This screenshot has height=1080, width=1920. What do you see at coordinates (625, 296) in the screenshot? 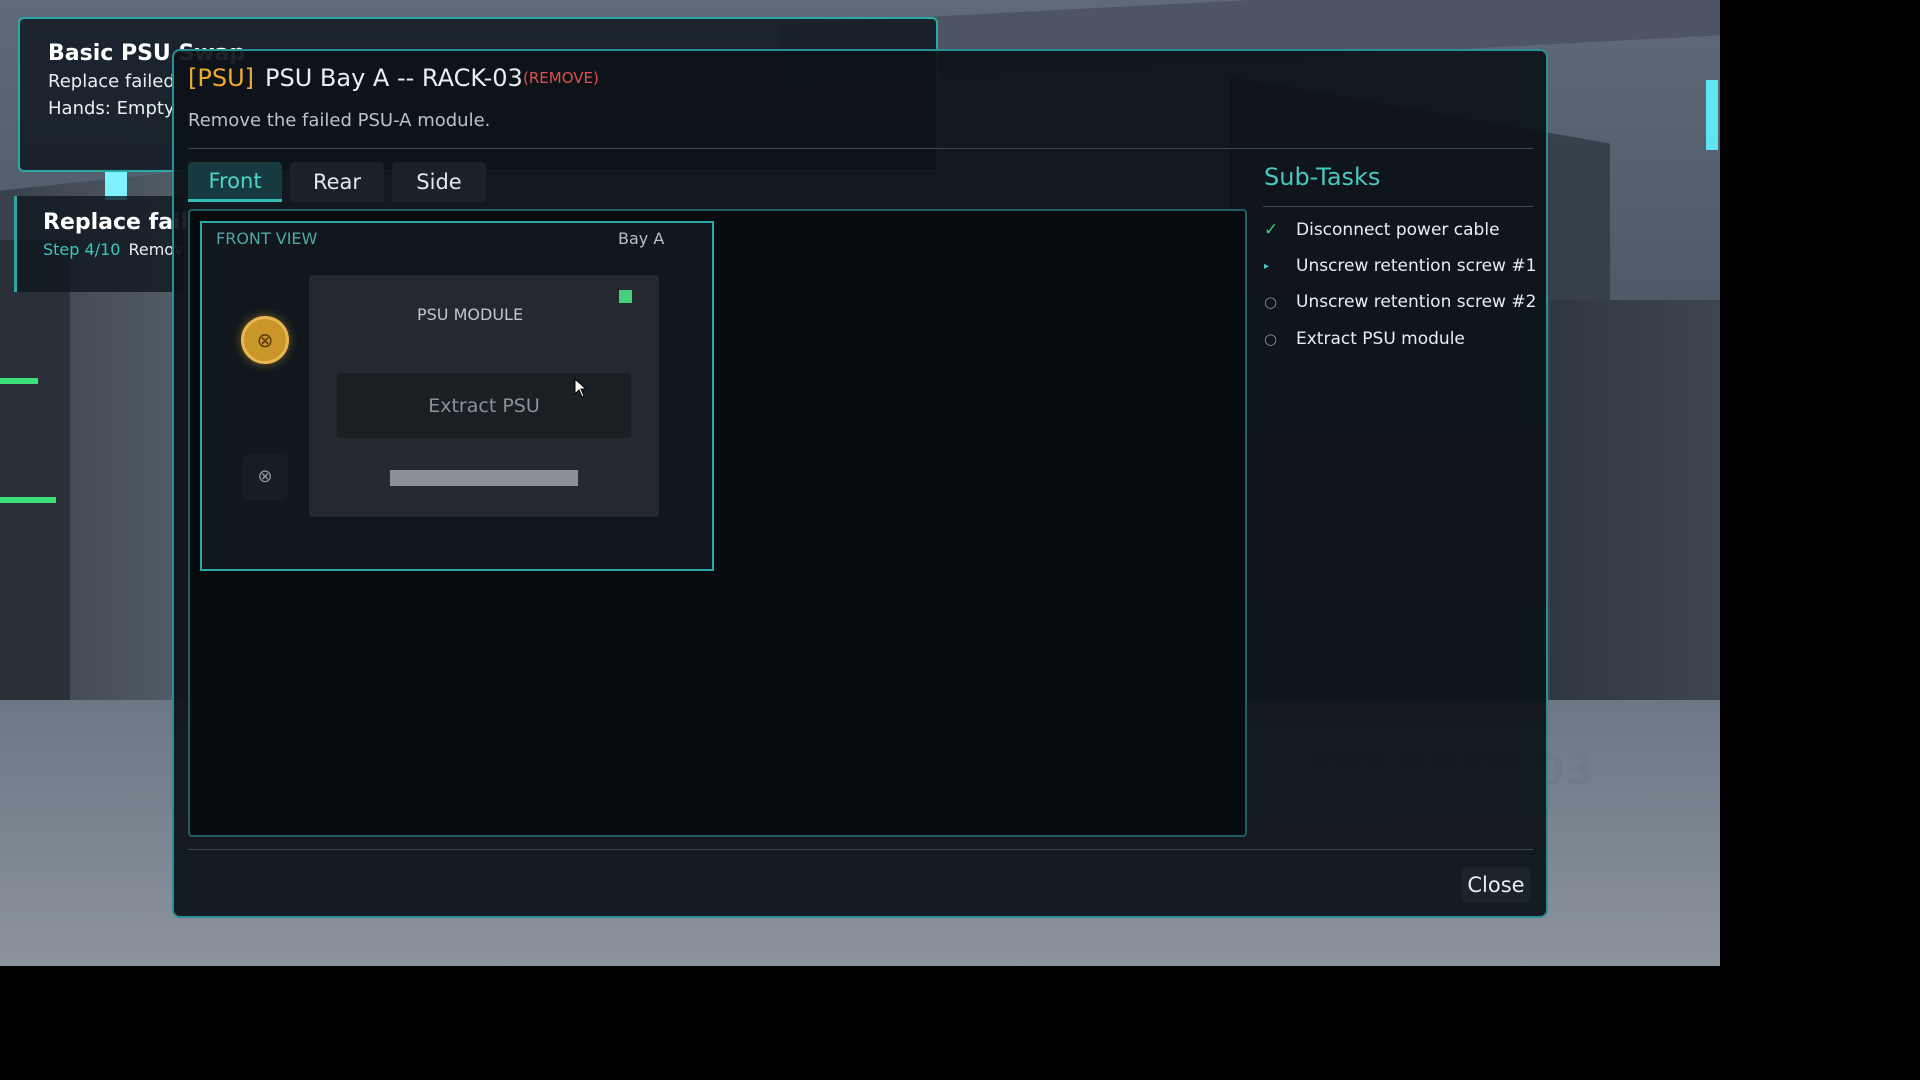
I see `psu-status-led` at bounding box center [625, 296].